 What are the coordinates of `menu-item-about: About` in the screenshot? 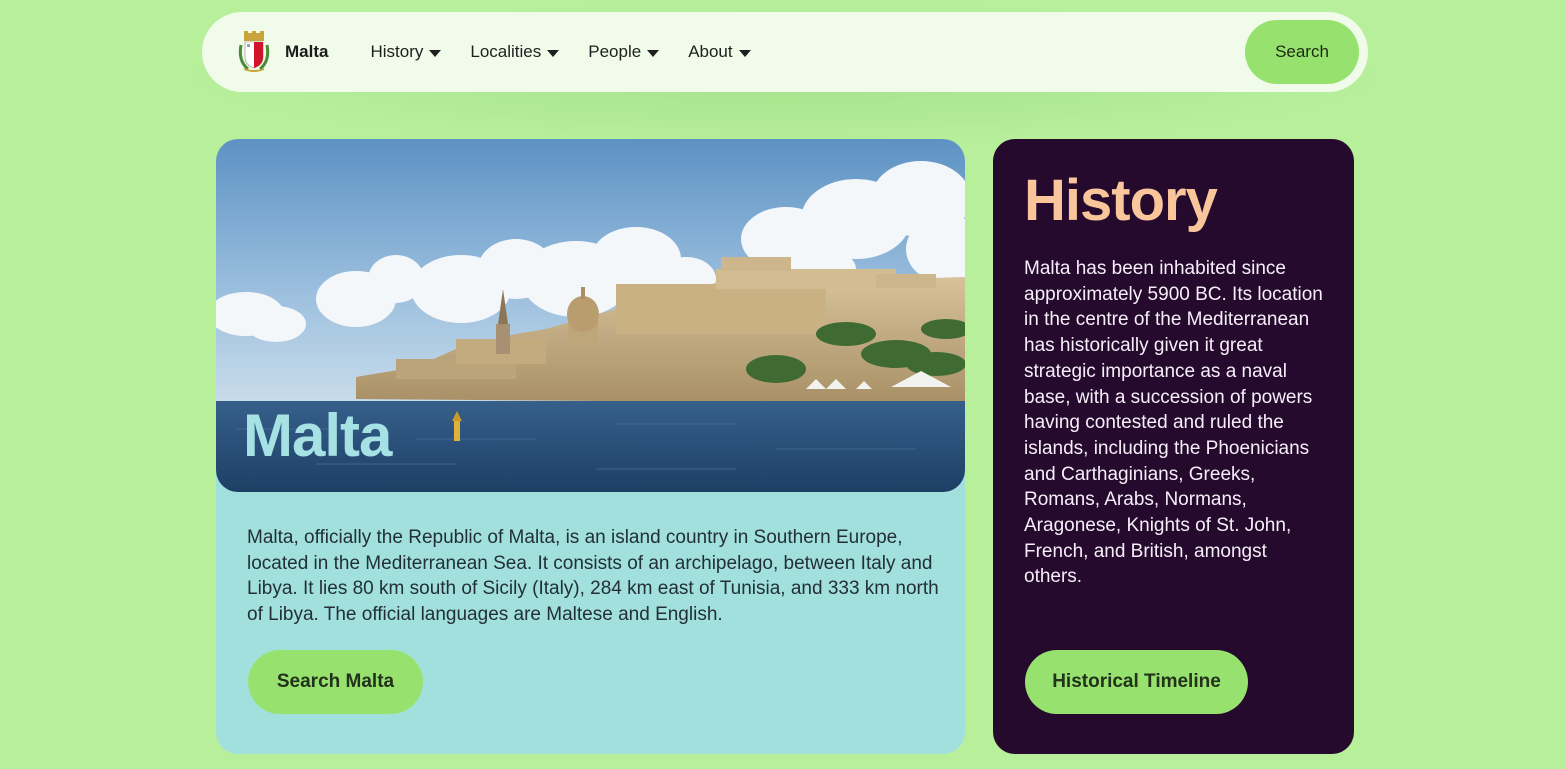 It's located at (719, 52).